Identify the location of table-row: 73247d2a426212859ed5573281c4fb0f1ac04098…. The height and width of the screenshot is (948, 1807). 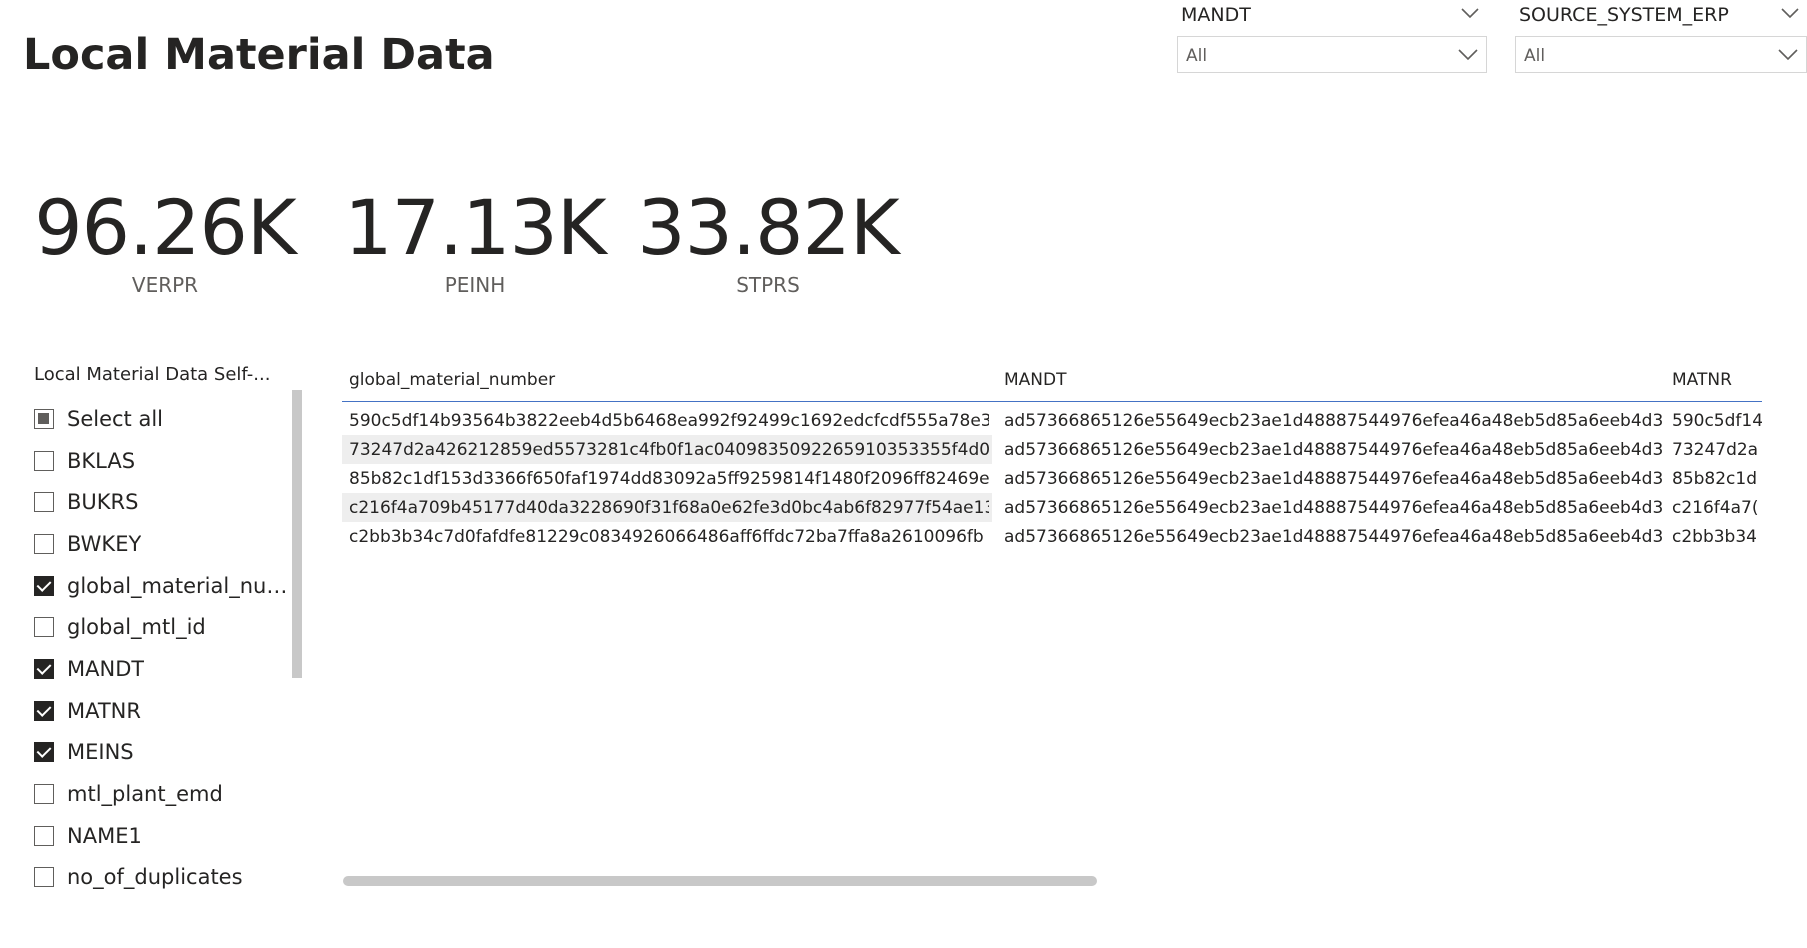
(1052, 449).